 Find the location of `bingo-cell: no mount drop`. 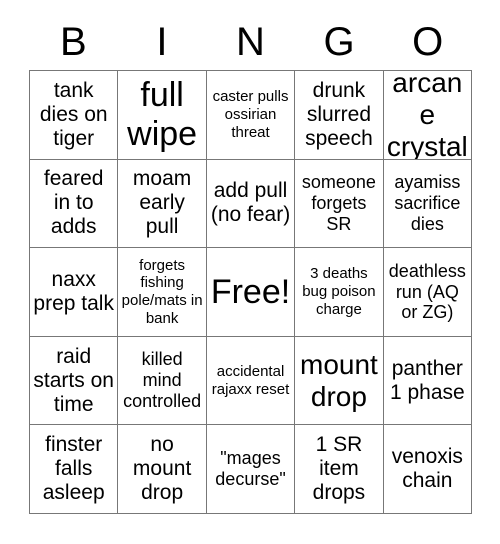

bingo-cell: no mount drop is located at coordinates (162, 469).